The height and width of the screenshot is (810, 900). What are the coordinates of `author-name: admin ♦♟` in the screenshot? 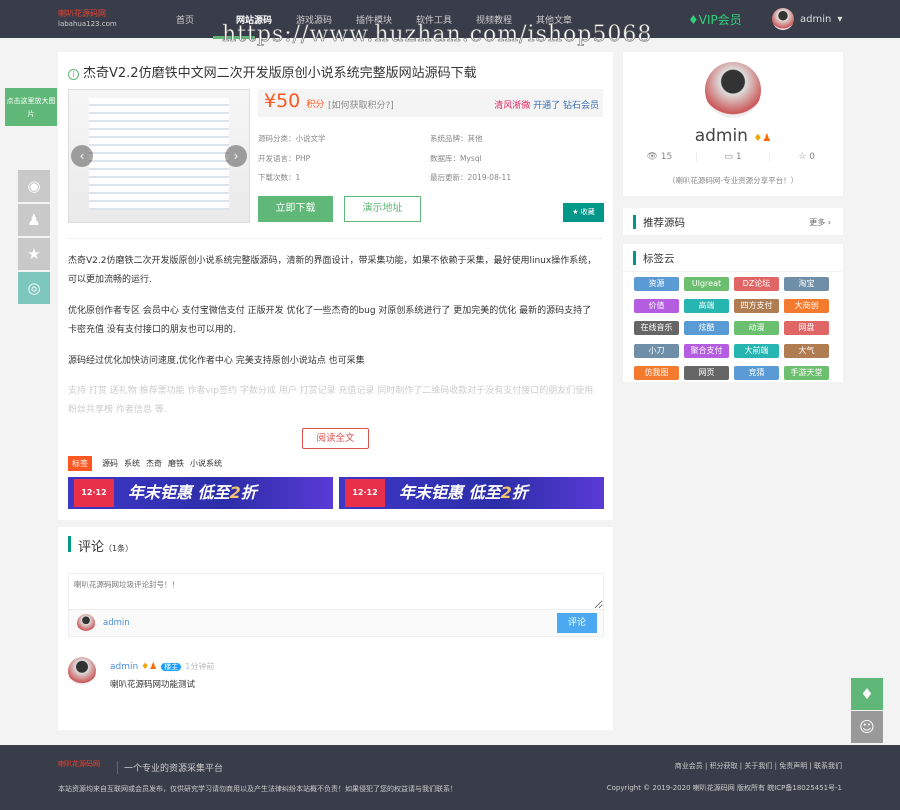 It's located at (733, 136).